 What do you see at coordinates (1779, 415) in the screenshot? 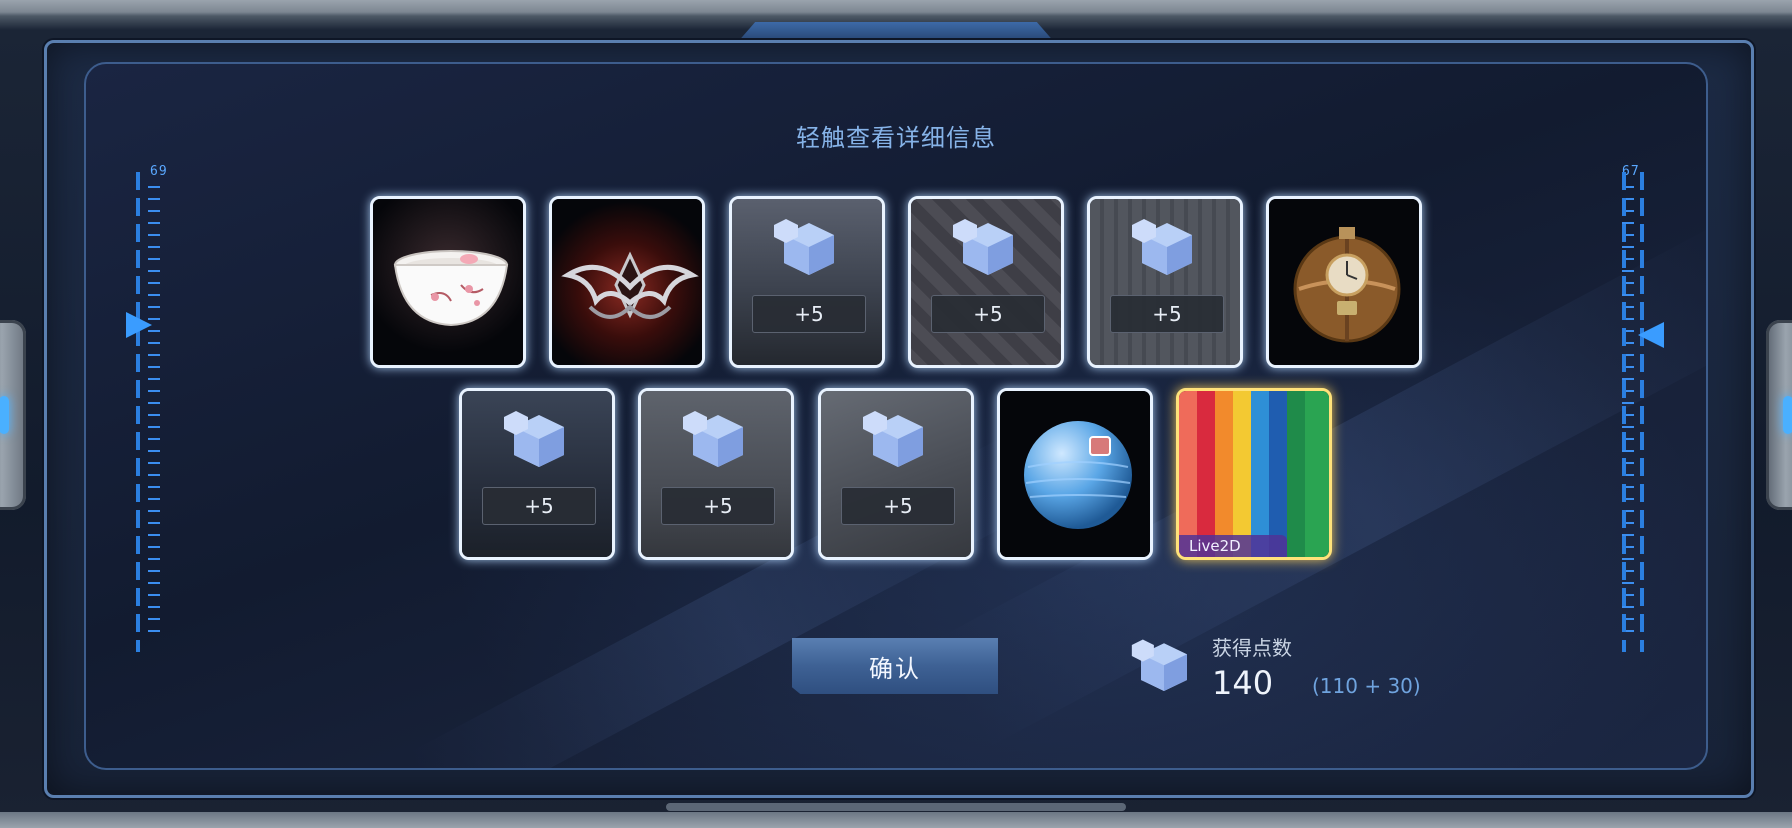
I see `right-side-cap` at bounding box center [1779, 415].